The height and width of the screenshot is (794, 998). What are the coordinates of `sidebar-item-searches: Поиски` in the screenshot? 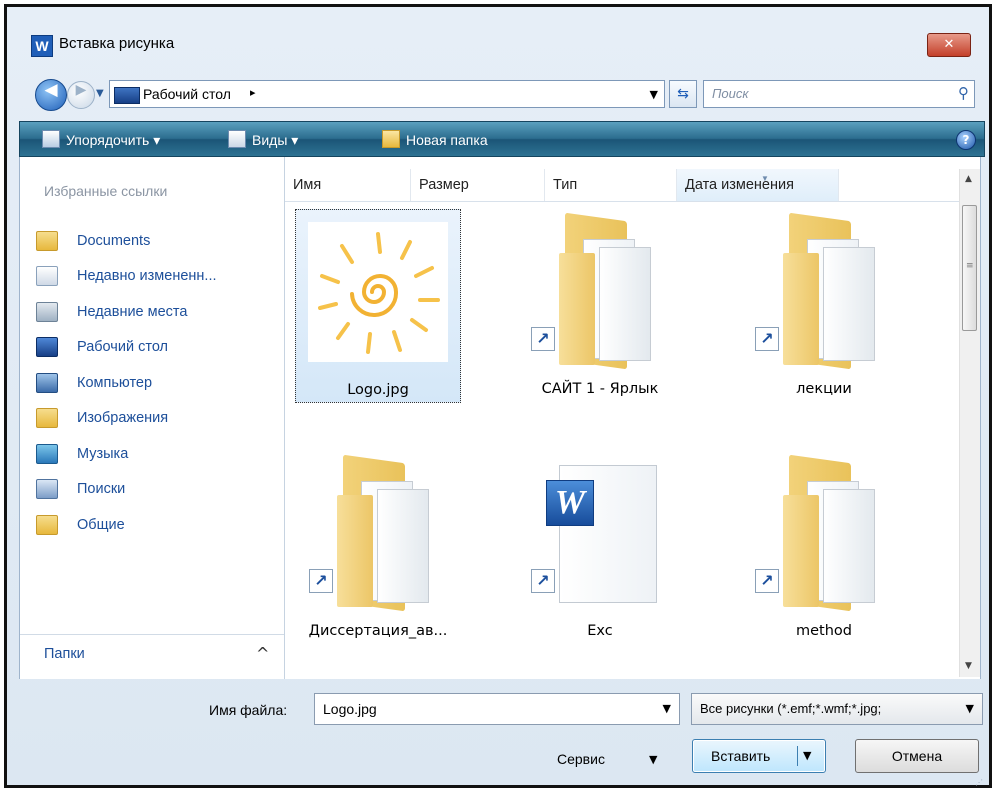 It's located at (126, 490).